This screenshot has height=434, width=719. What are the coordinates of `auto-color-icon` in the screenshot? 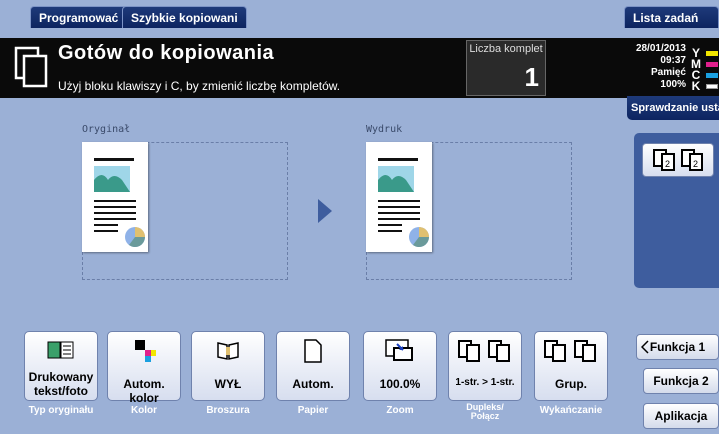 It's located at (145, 351).